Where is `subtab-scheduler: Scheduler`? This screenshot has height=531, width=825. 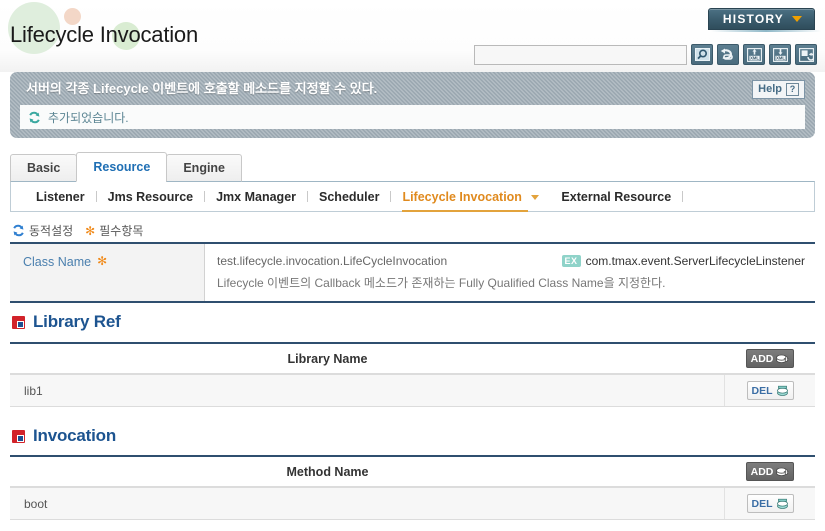
subtab-scheduler: Scheduler is located at coordinates (349, 197).